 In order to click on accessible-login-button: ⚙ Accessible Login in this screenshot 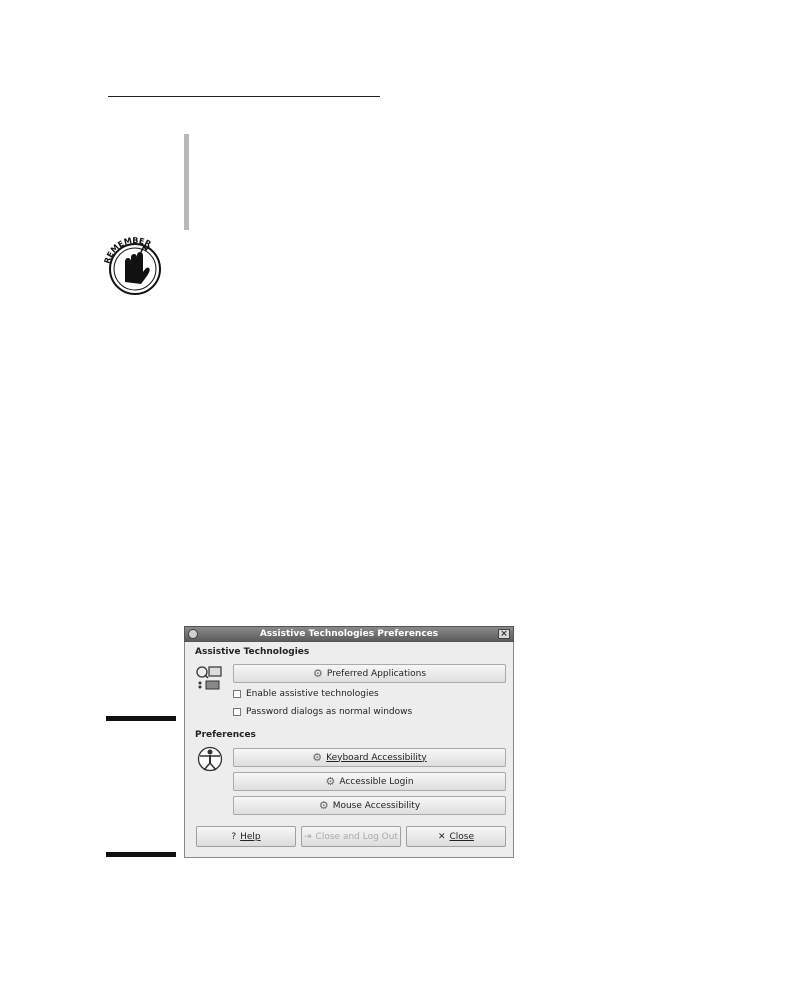, I will do `click(369, 781)`.